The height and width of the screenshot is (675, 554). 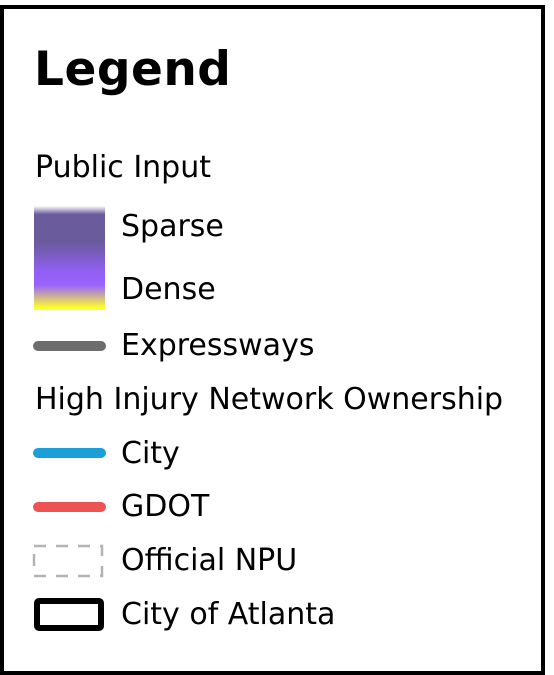 What do you see at coordinates (69, 614) in the screenshot?
I see `city-of-atlanta-boundary-swatch` at bounding box center [69, 614].